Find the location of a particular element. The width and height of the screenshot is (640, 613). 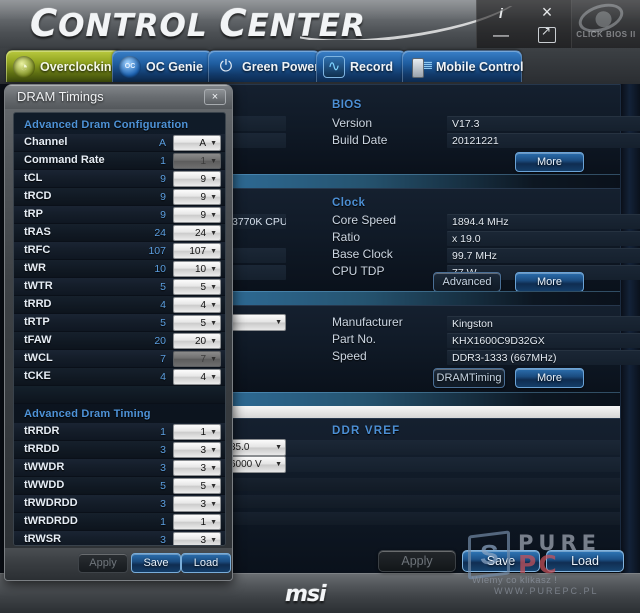

dram-row: tWWDD 5 5 ▼ is located at coordinates (119, 486).